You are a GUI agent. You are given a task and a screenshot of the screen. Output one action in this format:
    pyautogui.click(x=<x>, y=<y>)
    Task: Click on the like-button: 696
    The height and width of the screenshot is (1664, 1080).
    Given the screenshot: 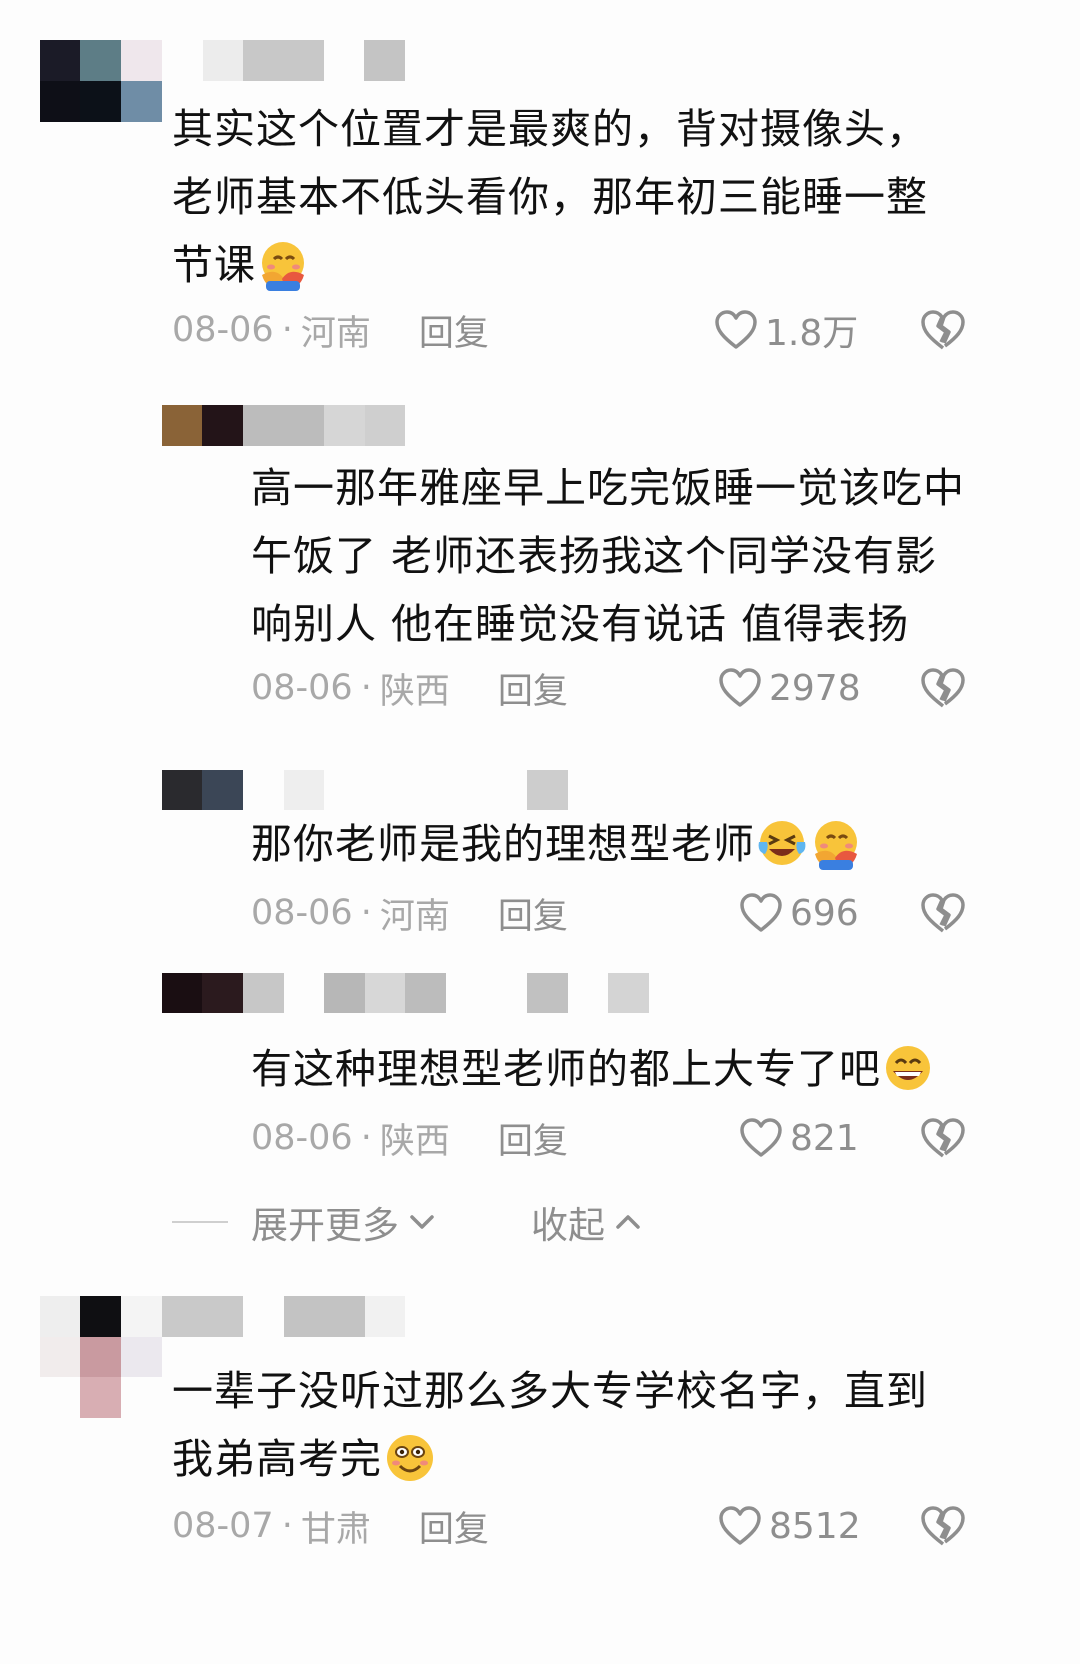 What is the action you would take?
    pyautogui.click(x=798, y=913)
    